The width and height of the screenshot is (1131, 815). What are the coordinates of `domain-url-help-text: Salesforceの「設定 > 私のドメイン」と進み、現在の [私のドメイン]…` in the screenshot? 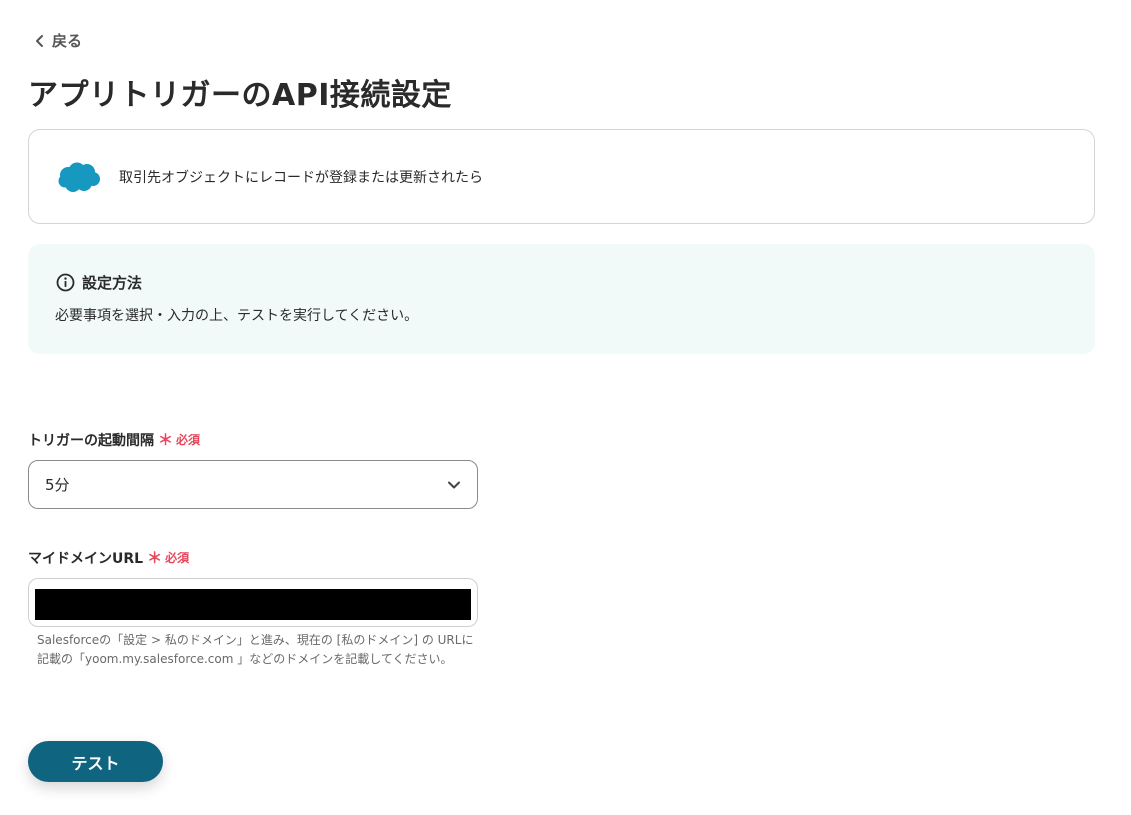 It's located at (259, 650).